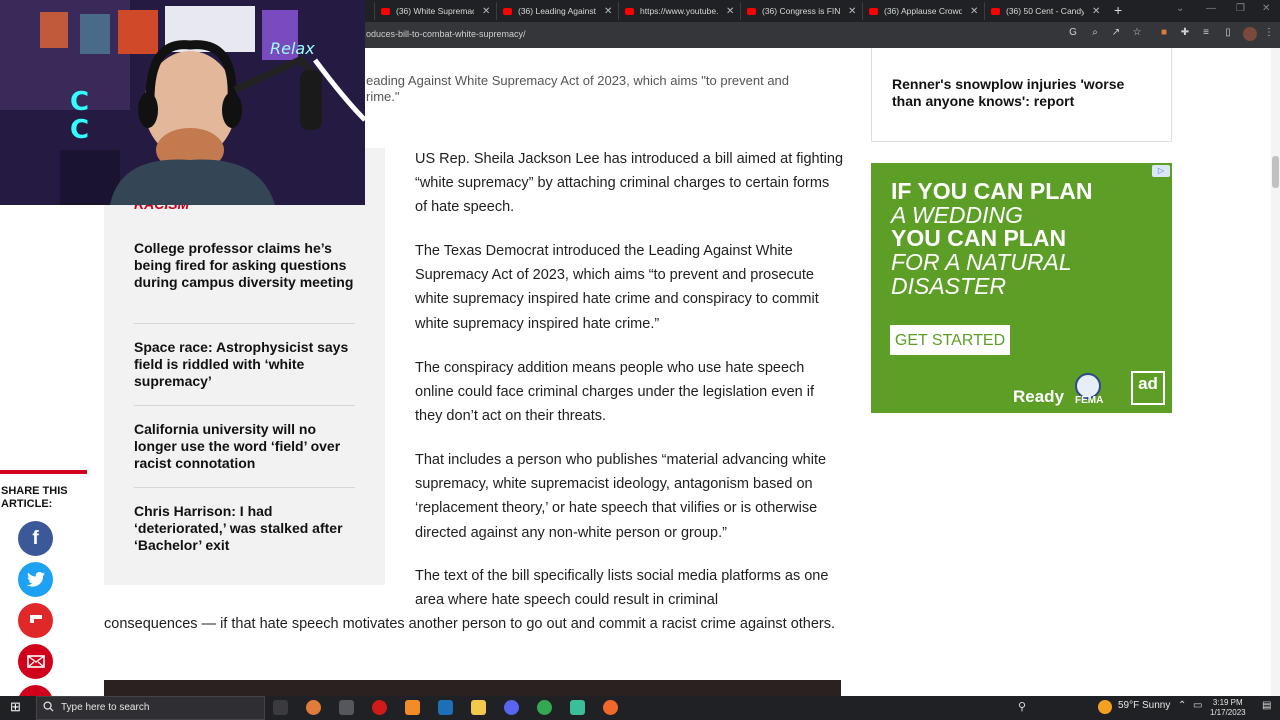  What do you see at coordinates (981, 262) in the screenshot?
I see `ad-text: FOR A NATURAL` at bounding box center [981, 262].